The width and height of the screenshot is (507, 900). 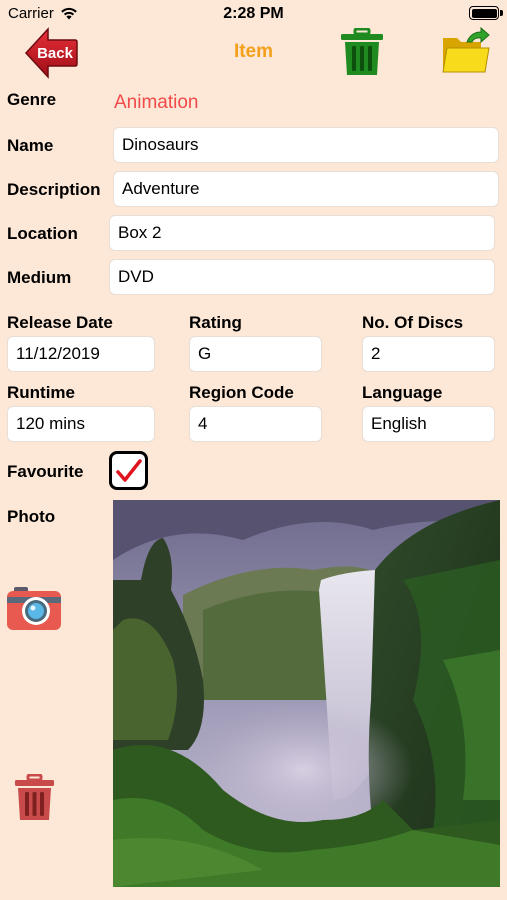 What do you see at coordinates (486, 13) in the screenshot?
I see `battery-icon` at bounding box center [486, 13].